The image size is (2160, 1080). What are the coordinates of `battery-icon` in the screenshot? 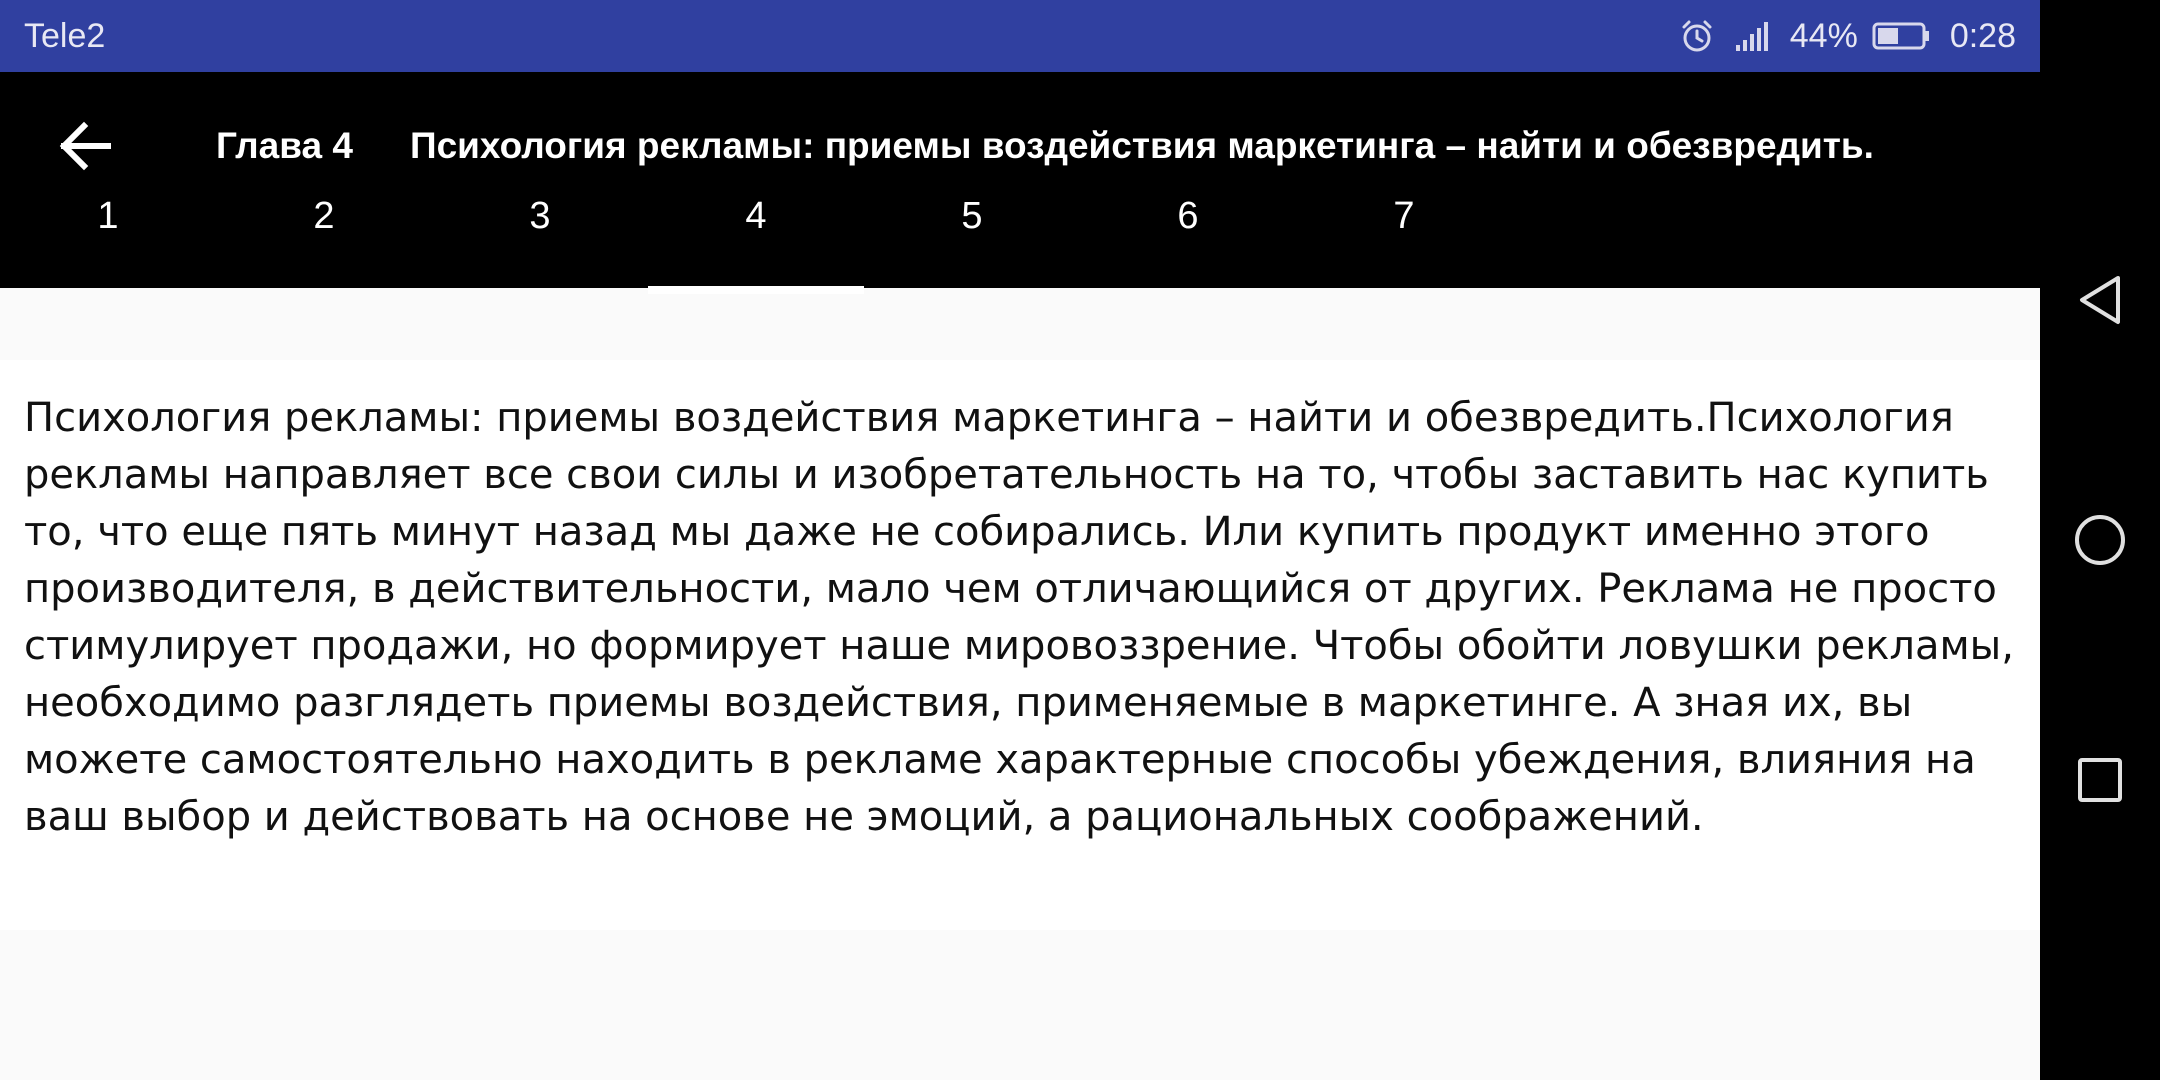 It's located at (1902, 36).